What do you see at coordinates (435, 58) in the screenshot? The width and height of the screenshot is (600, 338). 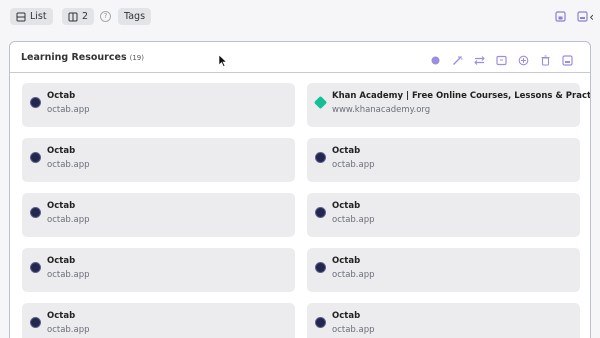 I see `color-dot-icon` at bounding box center [435, 58].